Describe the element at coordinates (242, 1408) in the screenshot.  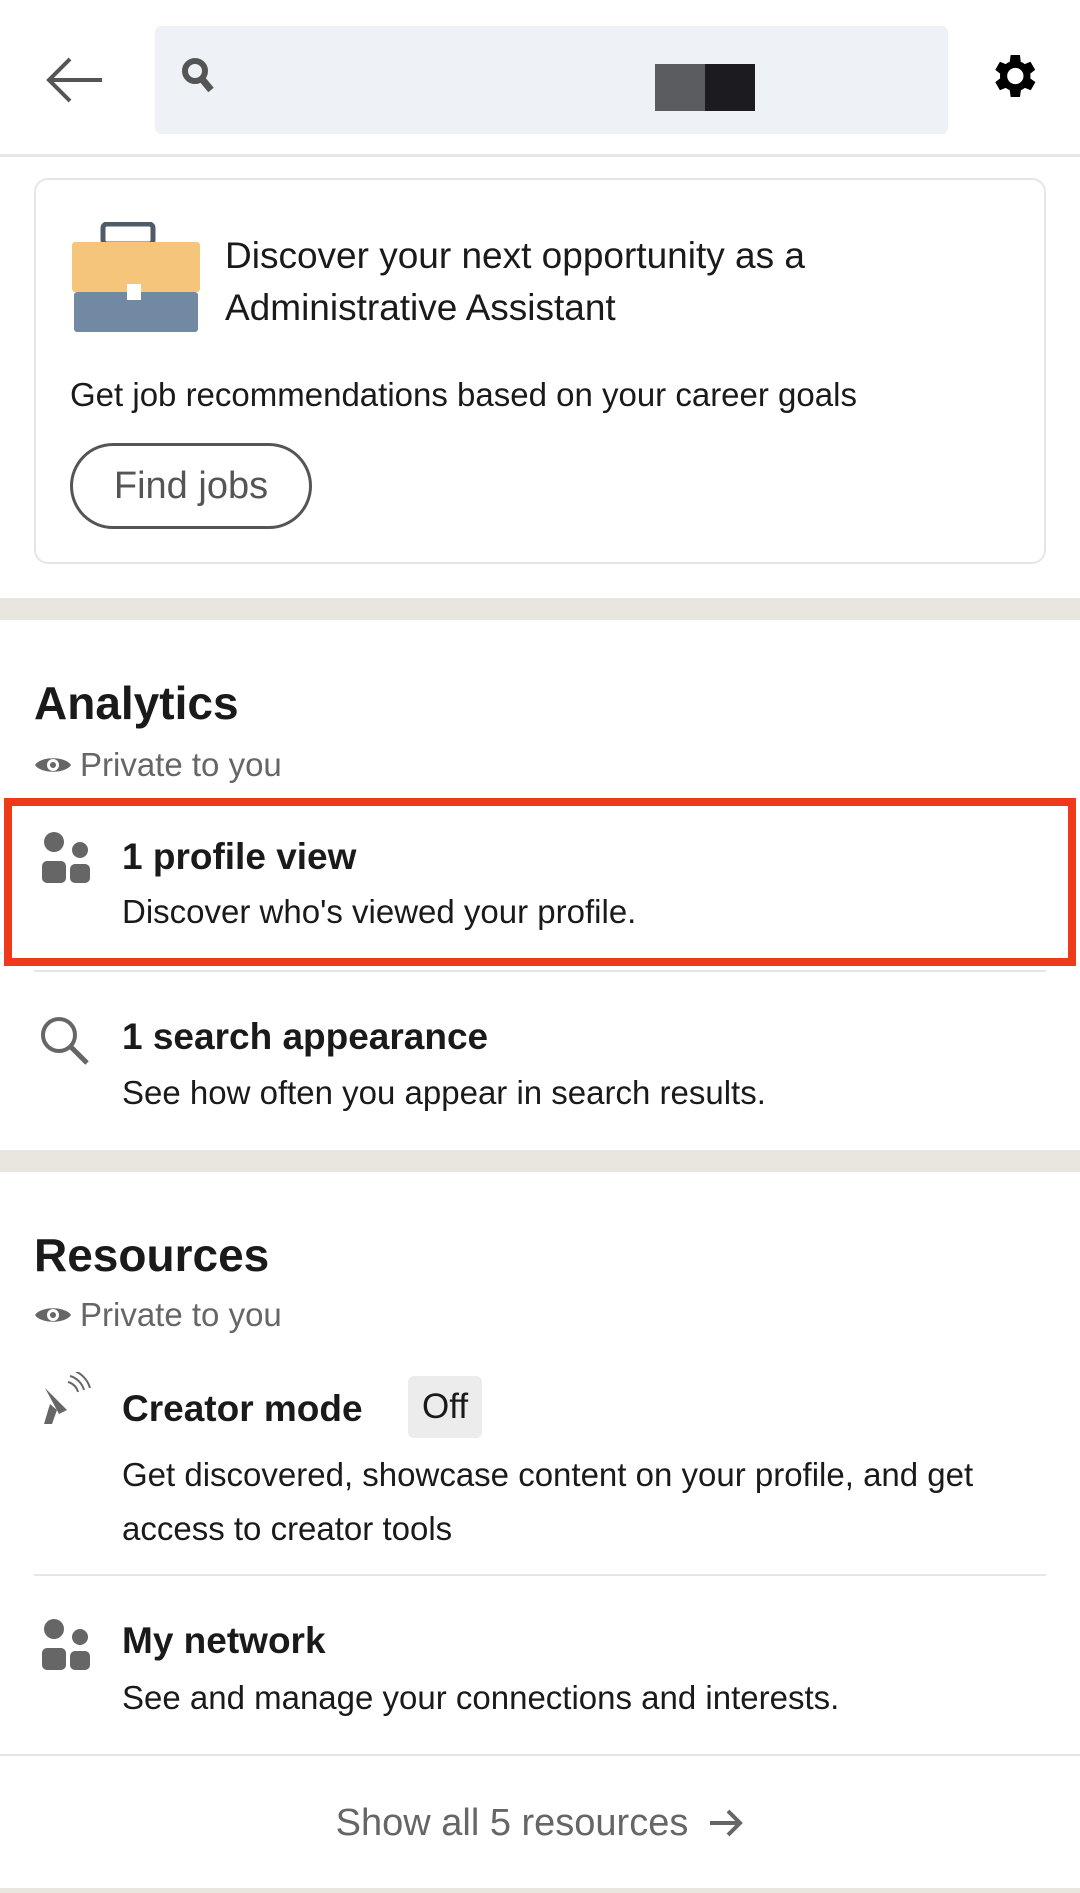
I see `item-title: Creator mode` at that location.